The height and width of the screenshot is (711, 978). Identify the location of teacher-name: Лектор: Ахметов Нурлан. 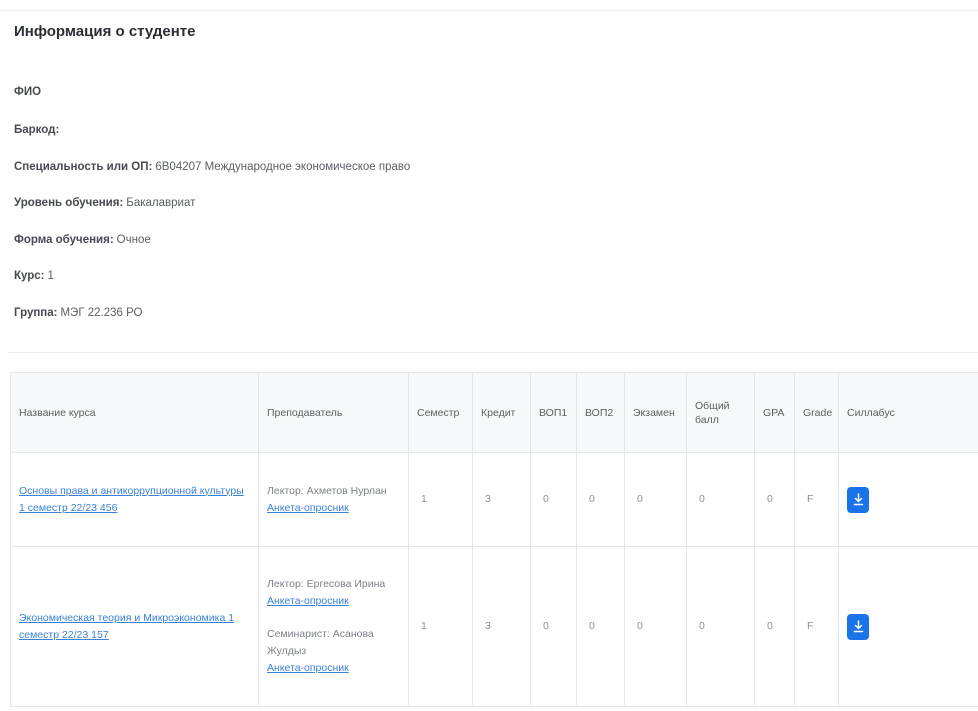
(327, 490).